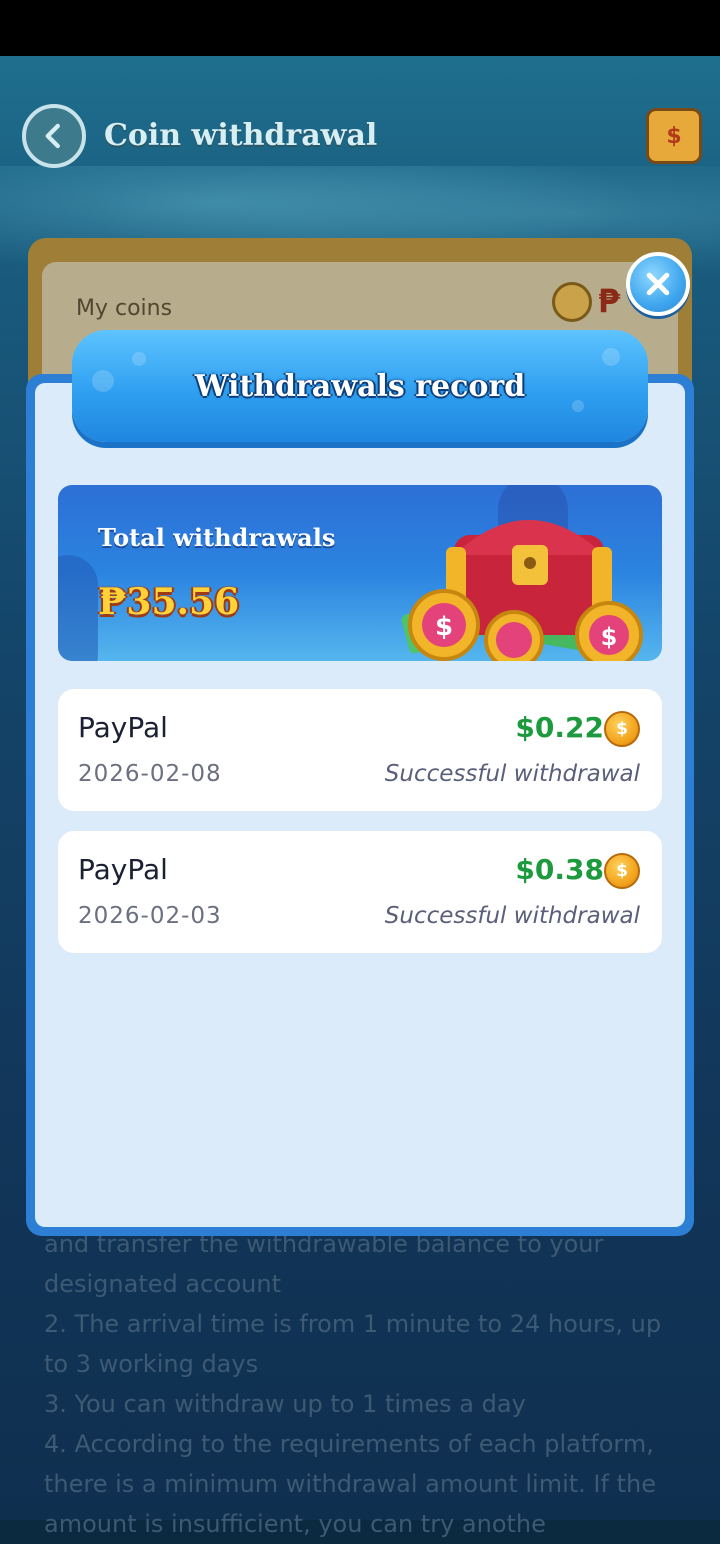  I want to click on close-icon, so click(658, 284).